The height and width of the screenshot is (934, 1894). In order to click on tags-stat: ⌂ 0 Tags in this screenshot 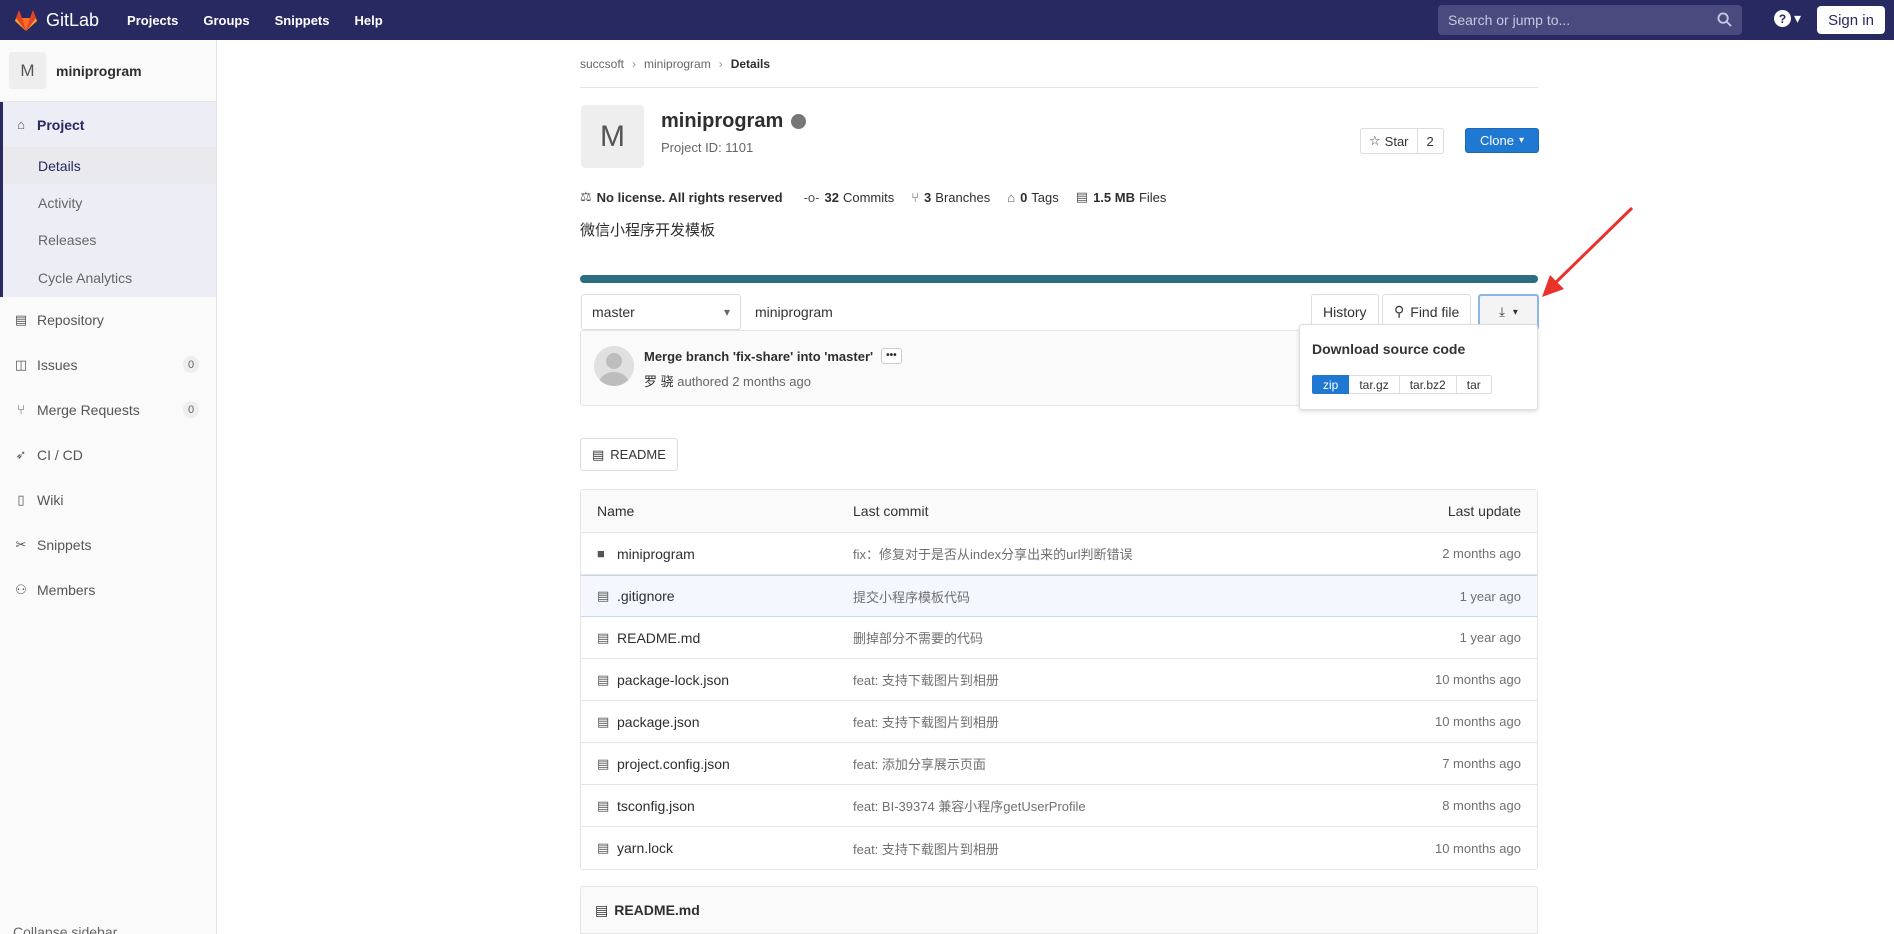, I will do `click(1033, 197)`.